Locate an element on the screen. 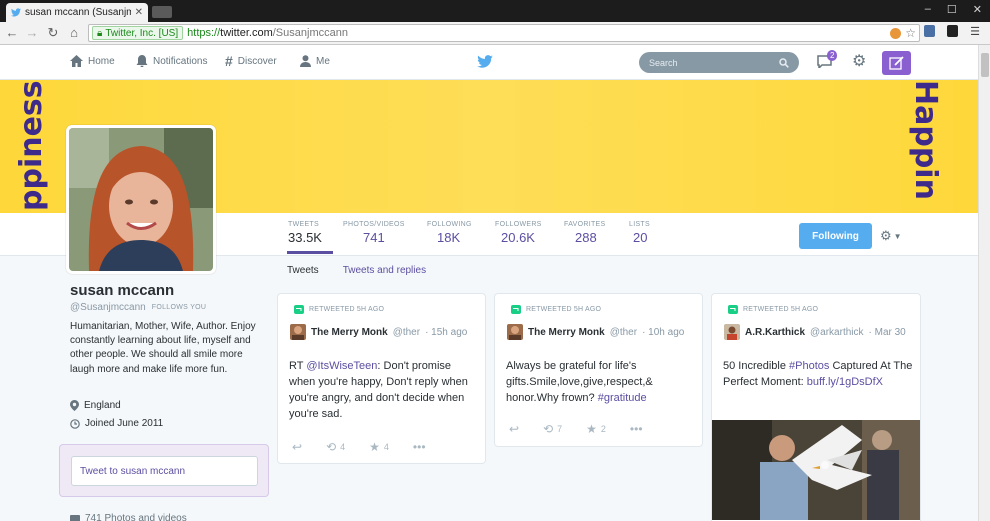 The width and height of the screenshot is (990, 521). forward-icon: → is located at coordinates (32, 32).